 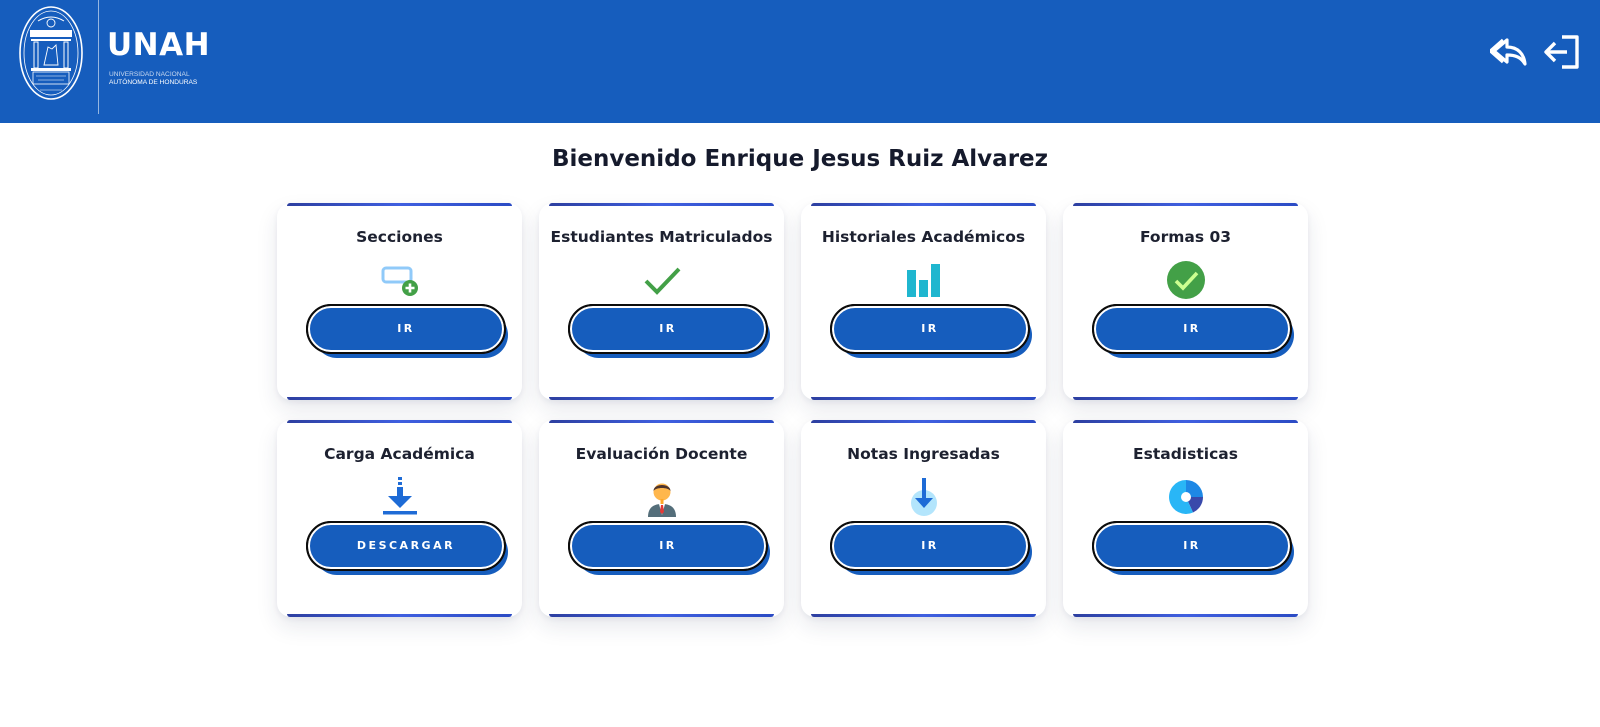 What do you see at coordinates (661, 454) in the screenshot?
I see `card-title: Evaluación Docente` at bounding box center [661, 454].